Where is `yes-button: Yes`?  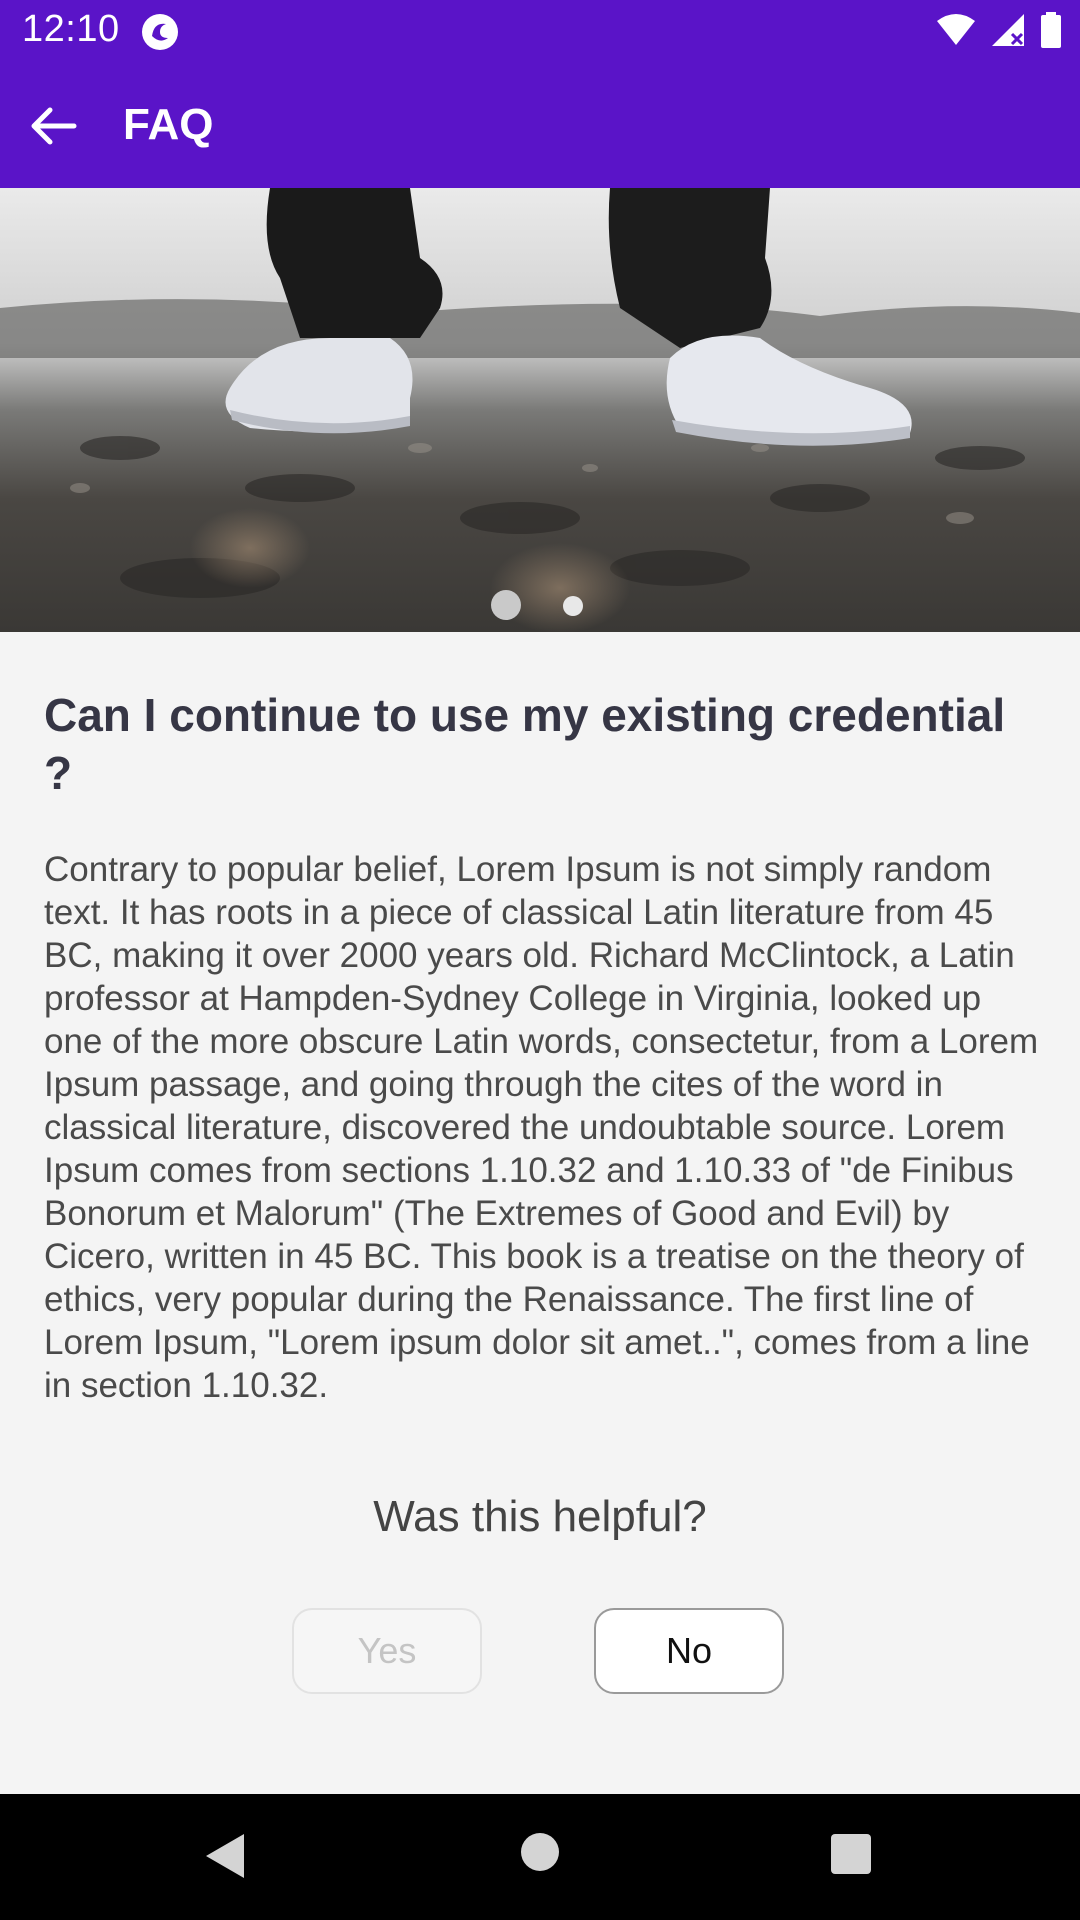 yes-button: Yes is located at coordinates (387, 1651).